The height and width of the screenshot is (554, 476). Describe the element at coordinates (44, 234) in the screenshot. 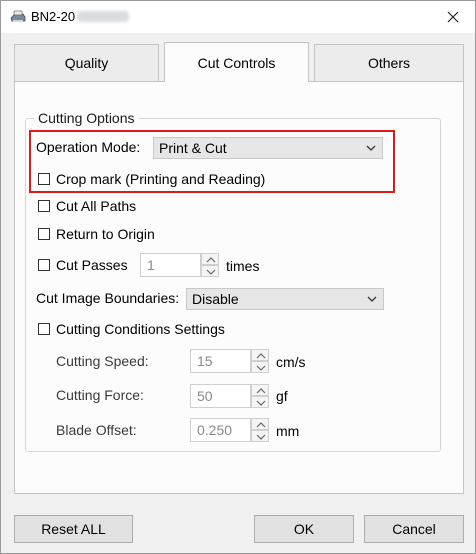

I see `return-to-origin-checkbox` at that location.